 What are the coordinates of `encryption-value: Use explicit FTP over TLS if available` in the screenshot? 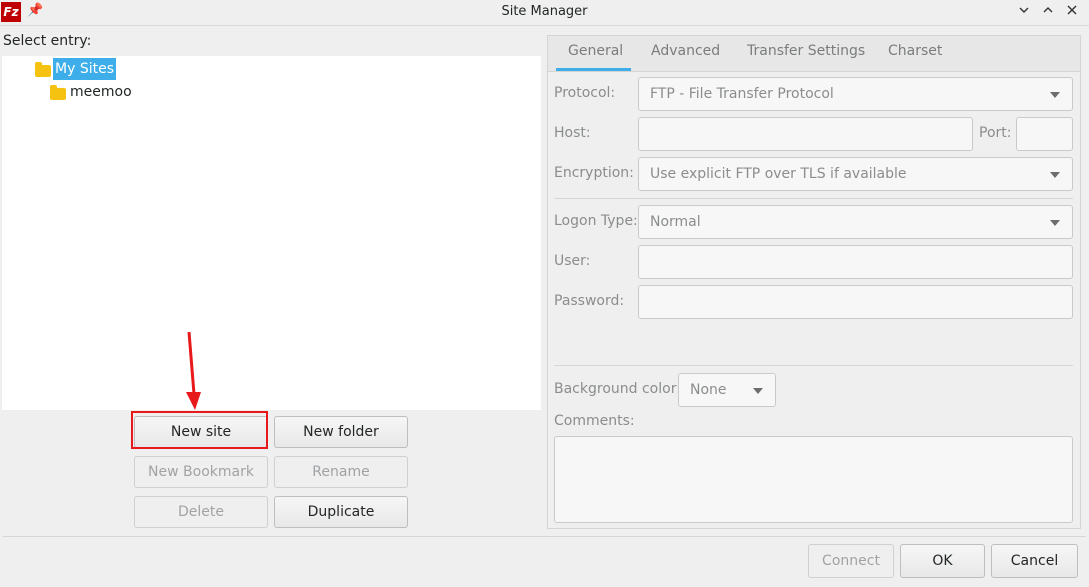 It's located at (778, 174).